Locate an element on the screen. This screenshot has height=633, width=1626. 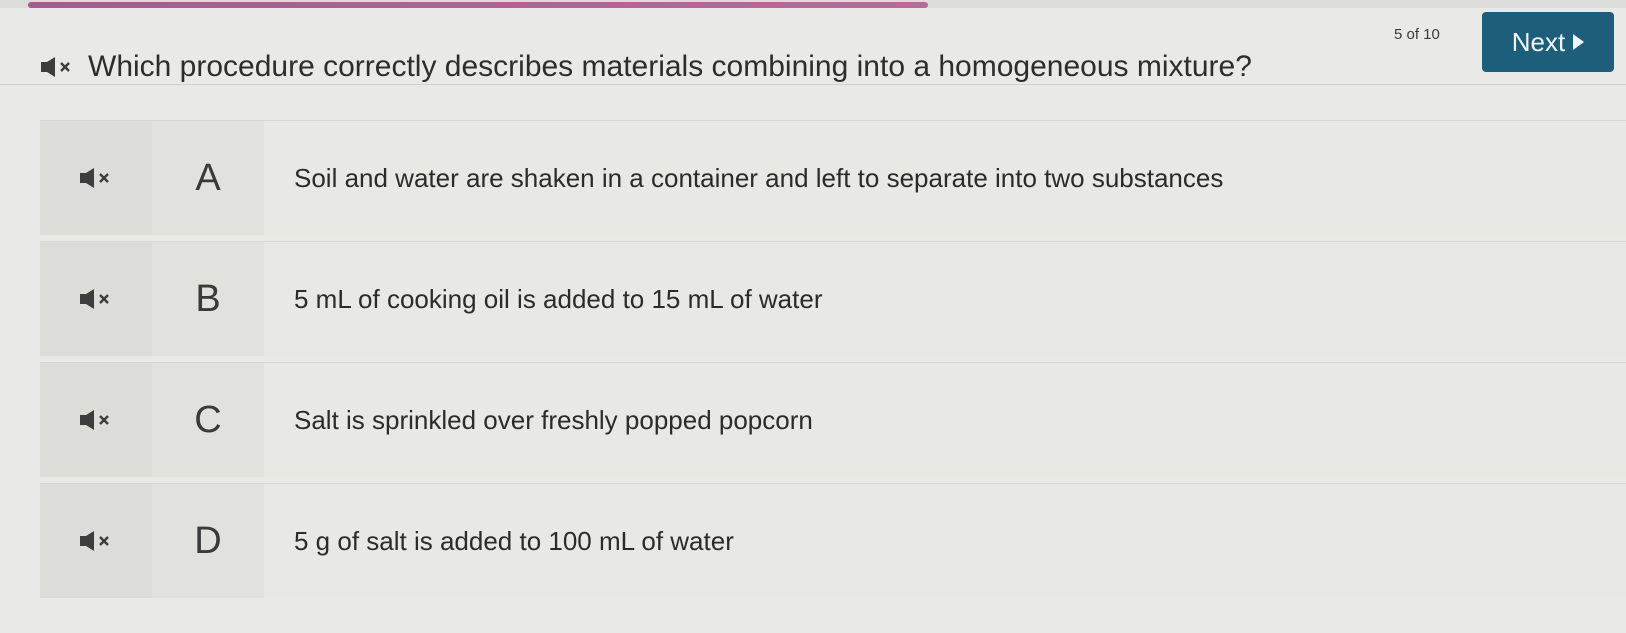
option-letter: A is located at coordinates (208, 178).